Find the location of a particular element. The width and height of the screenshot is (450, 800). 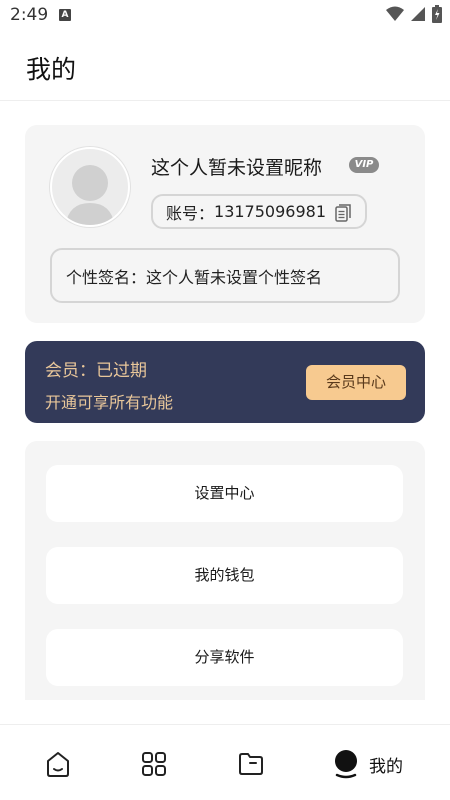

tab-mine-label: 我的 is located at coordinates (386, 766).